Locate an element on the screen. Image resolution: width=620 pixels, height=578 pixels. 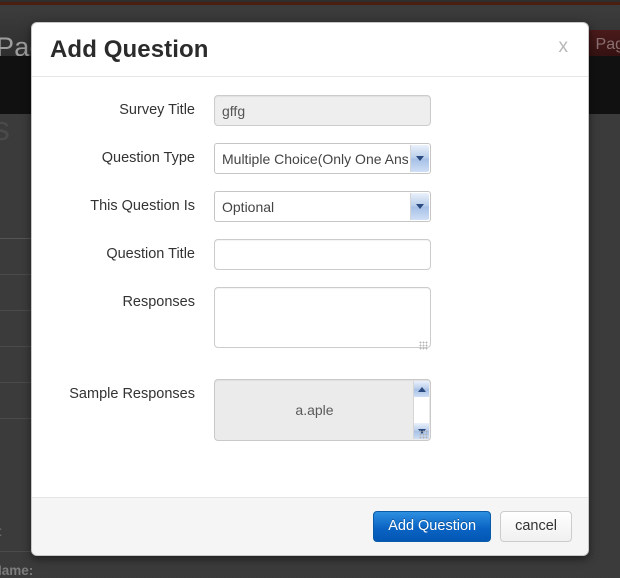
sample-responses-value: a.aple is located at coordinates (314, 410).